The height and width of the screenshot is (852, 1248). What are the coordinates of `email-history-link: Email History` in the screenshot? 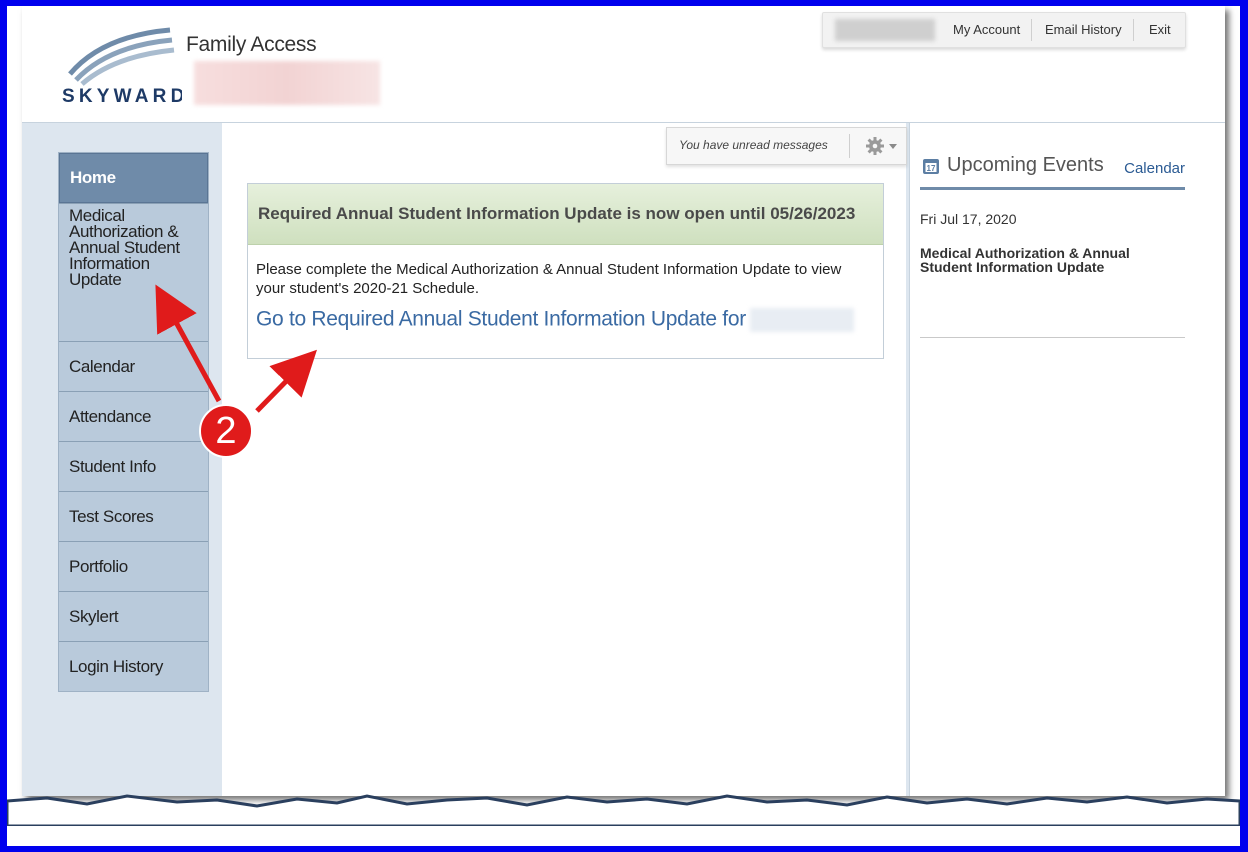 It's located at (1083, 29).